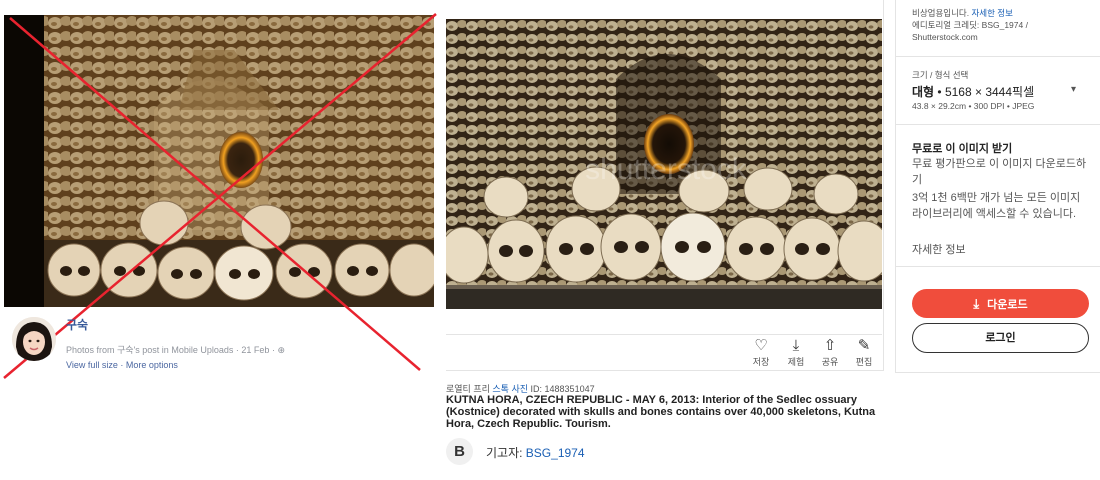 The image size is (1100, 480). I want to click on image-id: ID: 1488351047, so click(561, 389).